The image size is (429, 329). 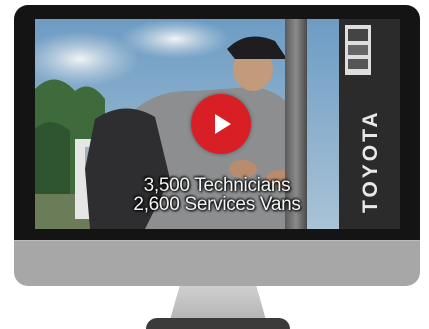 I want to click on cloud, so click(x=175, y=39).